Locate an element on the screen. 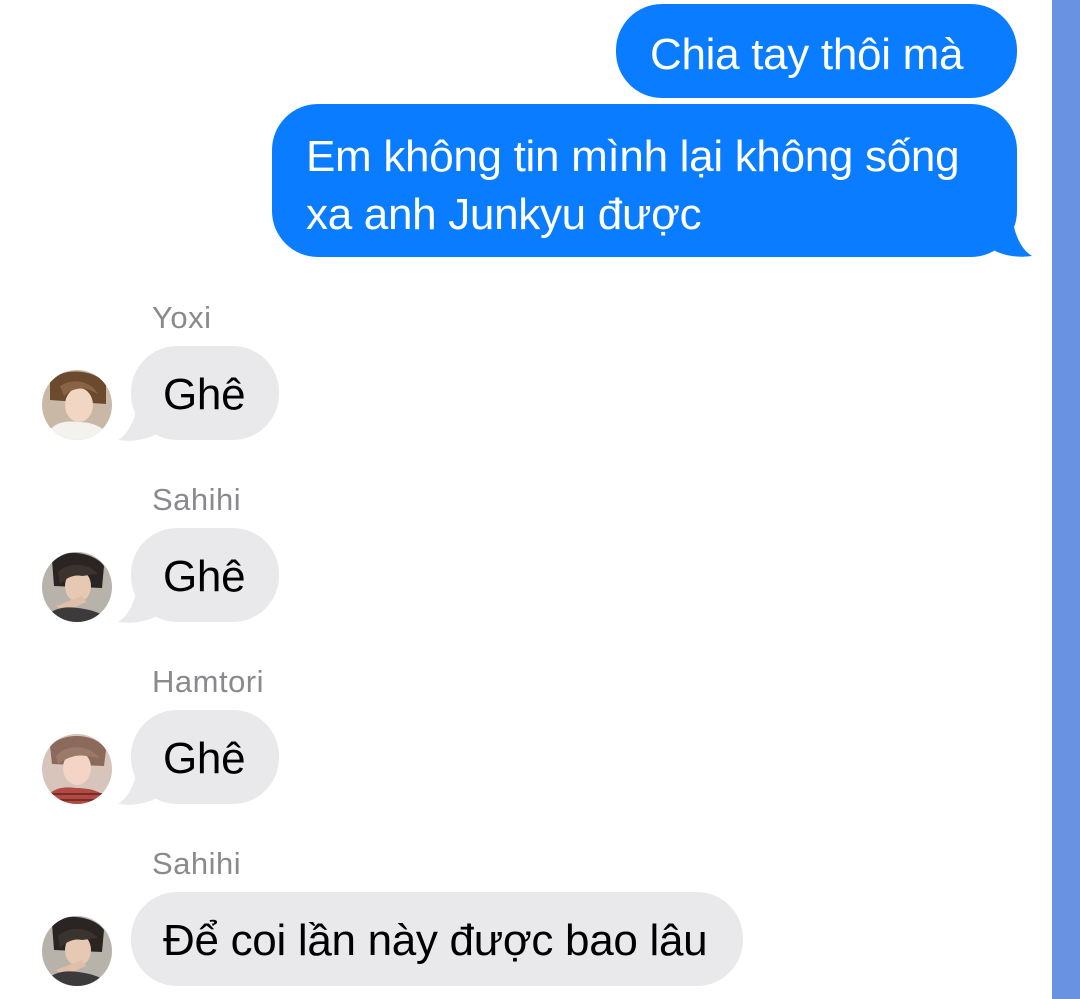 This screenshot has width=1080, height=999. outgoing-message-bubble: Chia tay thôi mà is located at coordinates (816, 51).